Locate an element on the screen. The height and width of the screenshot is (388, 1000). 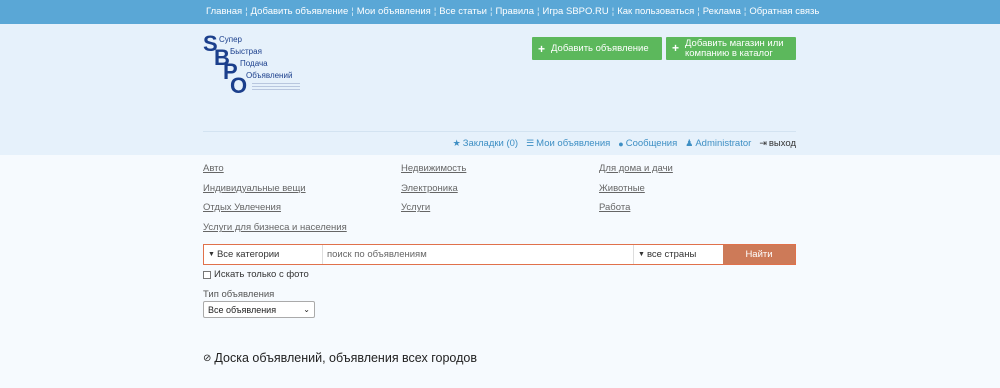
category-animals: Животные is located at coordinates (622, 188).